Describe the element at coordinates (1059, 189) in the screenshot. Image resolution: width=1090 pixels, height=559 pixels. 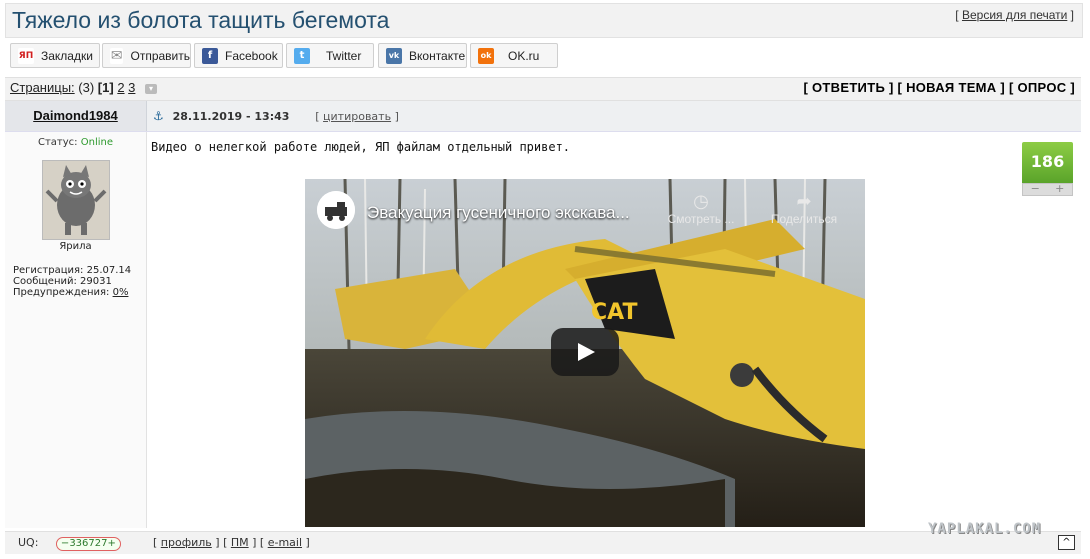
I see `rating-plus-button: +` at that location.